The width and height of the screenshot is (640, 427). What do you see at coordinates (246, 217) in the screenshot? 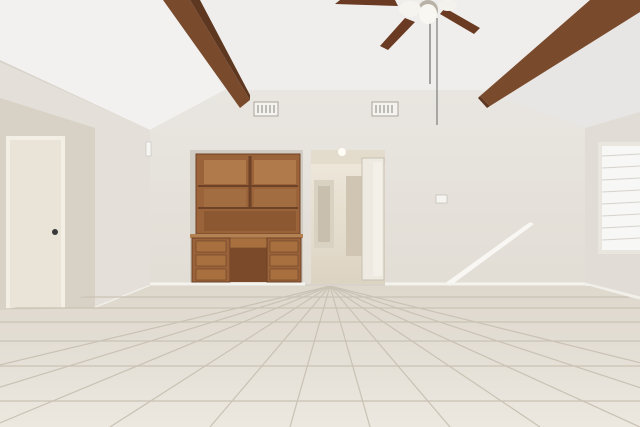
I see `built-in-desk` at bounding box center [246, 217].